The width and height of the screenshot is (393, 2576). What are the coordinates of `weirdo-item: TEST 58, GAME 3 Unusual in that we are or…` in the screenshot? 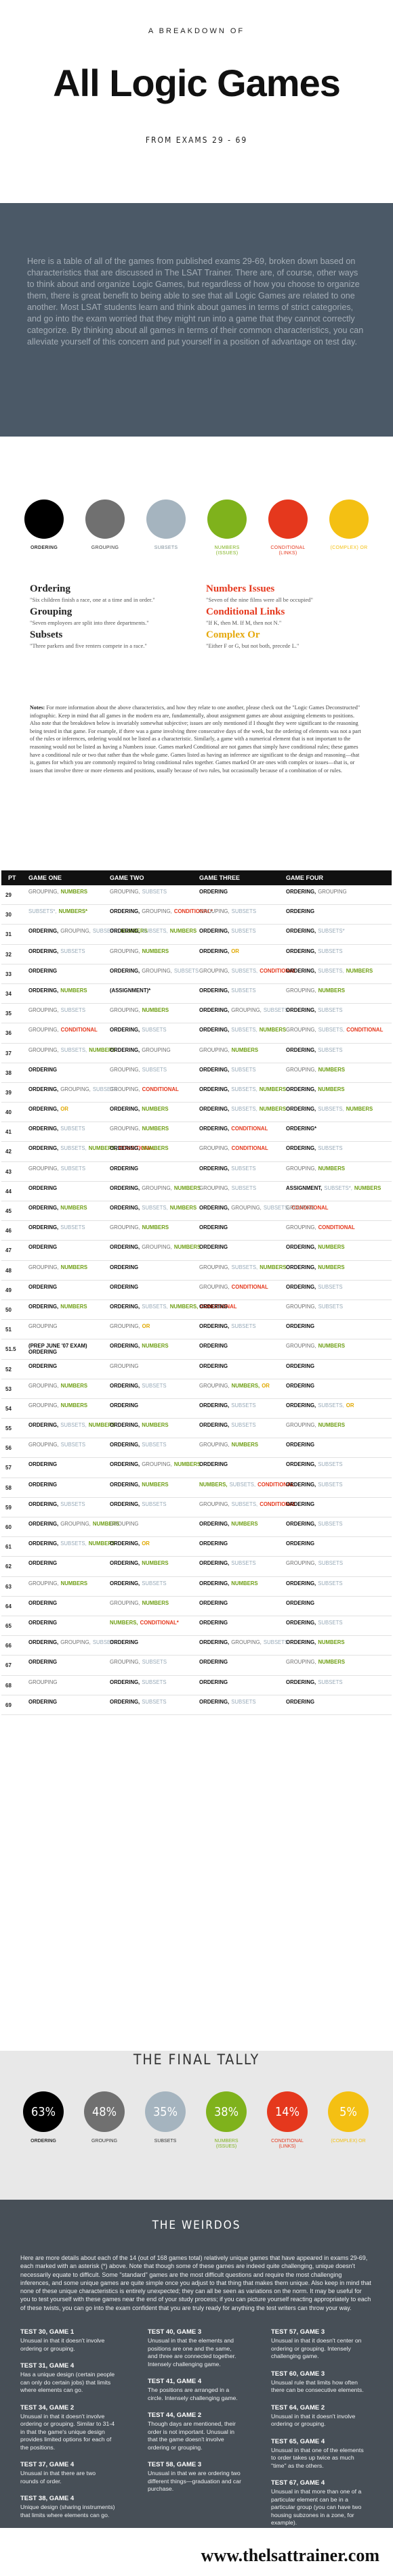 It's located at (195, 2477).